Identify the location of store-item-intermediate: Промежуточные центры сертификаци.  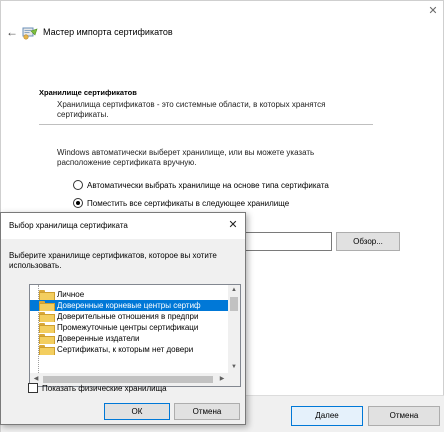
(129, 327).